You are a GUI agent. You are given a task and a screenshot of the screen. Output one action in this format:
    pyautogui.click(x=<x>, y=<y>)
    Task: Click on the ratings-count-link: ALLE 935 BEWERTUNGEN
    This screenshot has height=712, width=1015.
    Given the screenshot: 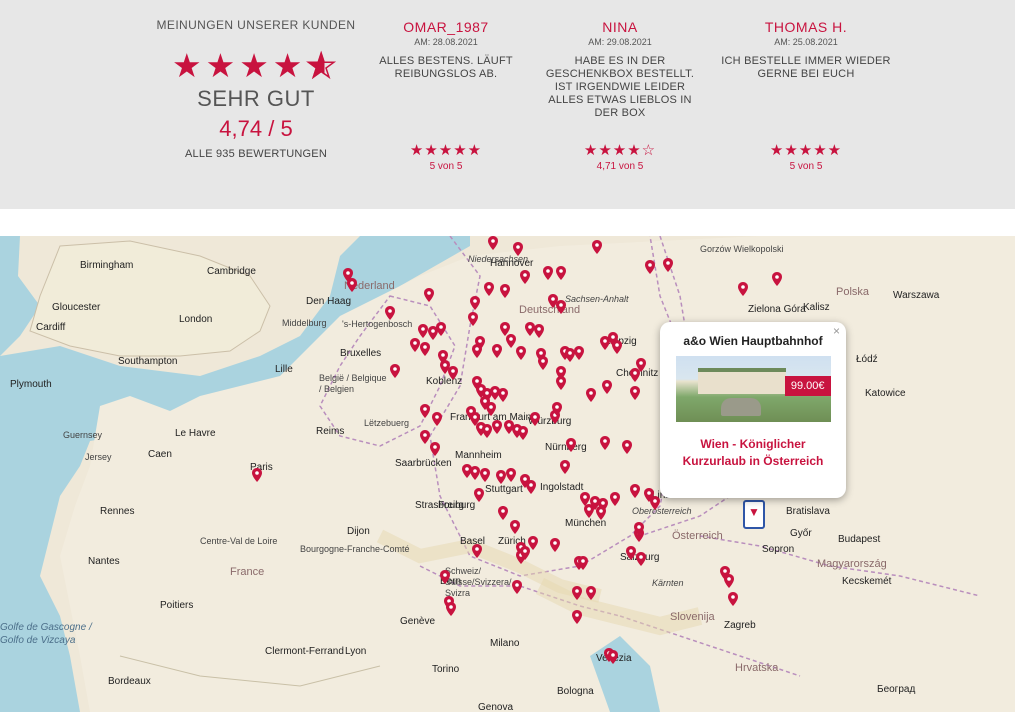 What is the action you would take?
    pyautogui.click(x=256, y=154)
    